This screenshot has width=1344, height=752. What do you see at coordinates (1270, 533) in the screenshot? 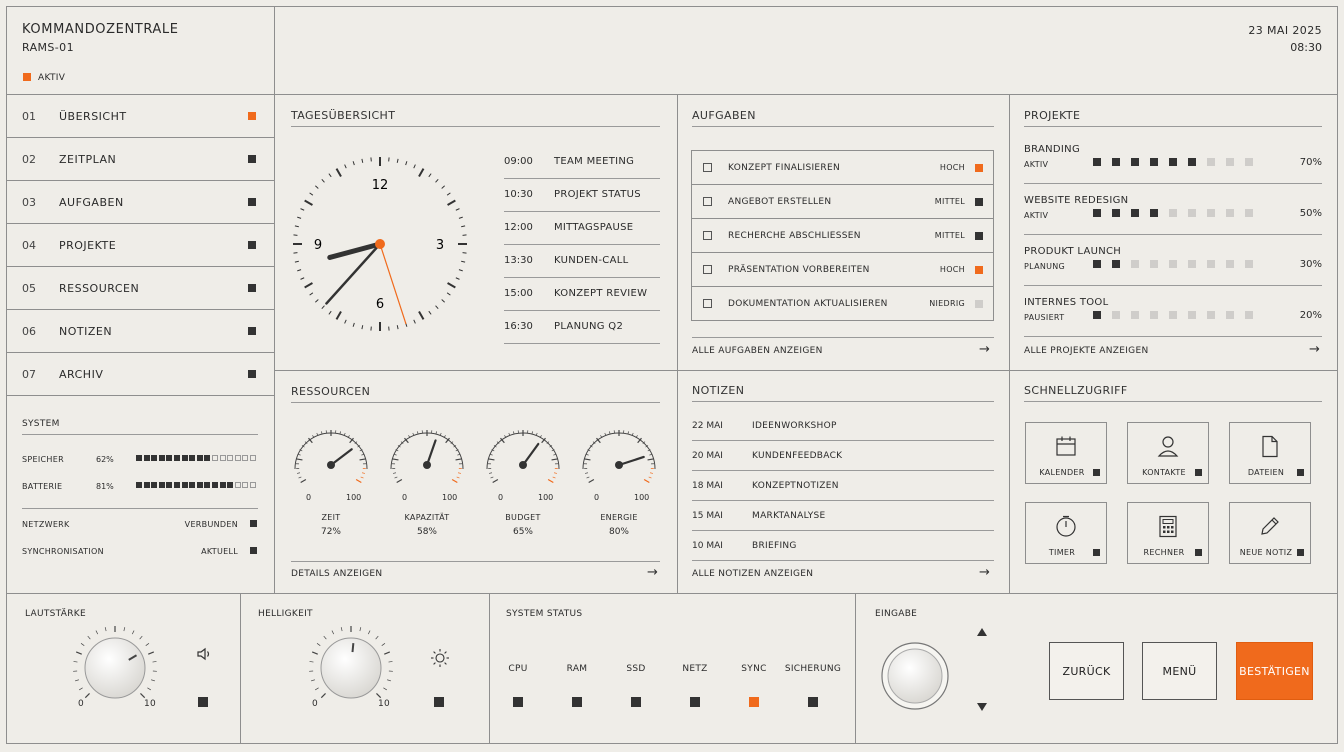
I see `quick-neue-notiz-button: NEUE NOTIZ` at bounding box center [1270, 533].